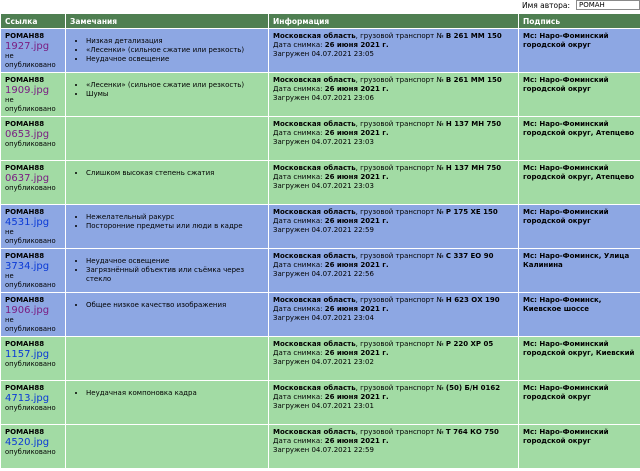 The width and height of the screenshot is (640, 471). Describe the element at coordinates (579, 21) in the screenshot. I see `column-header-signature: Подпись` at that location.